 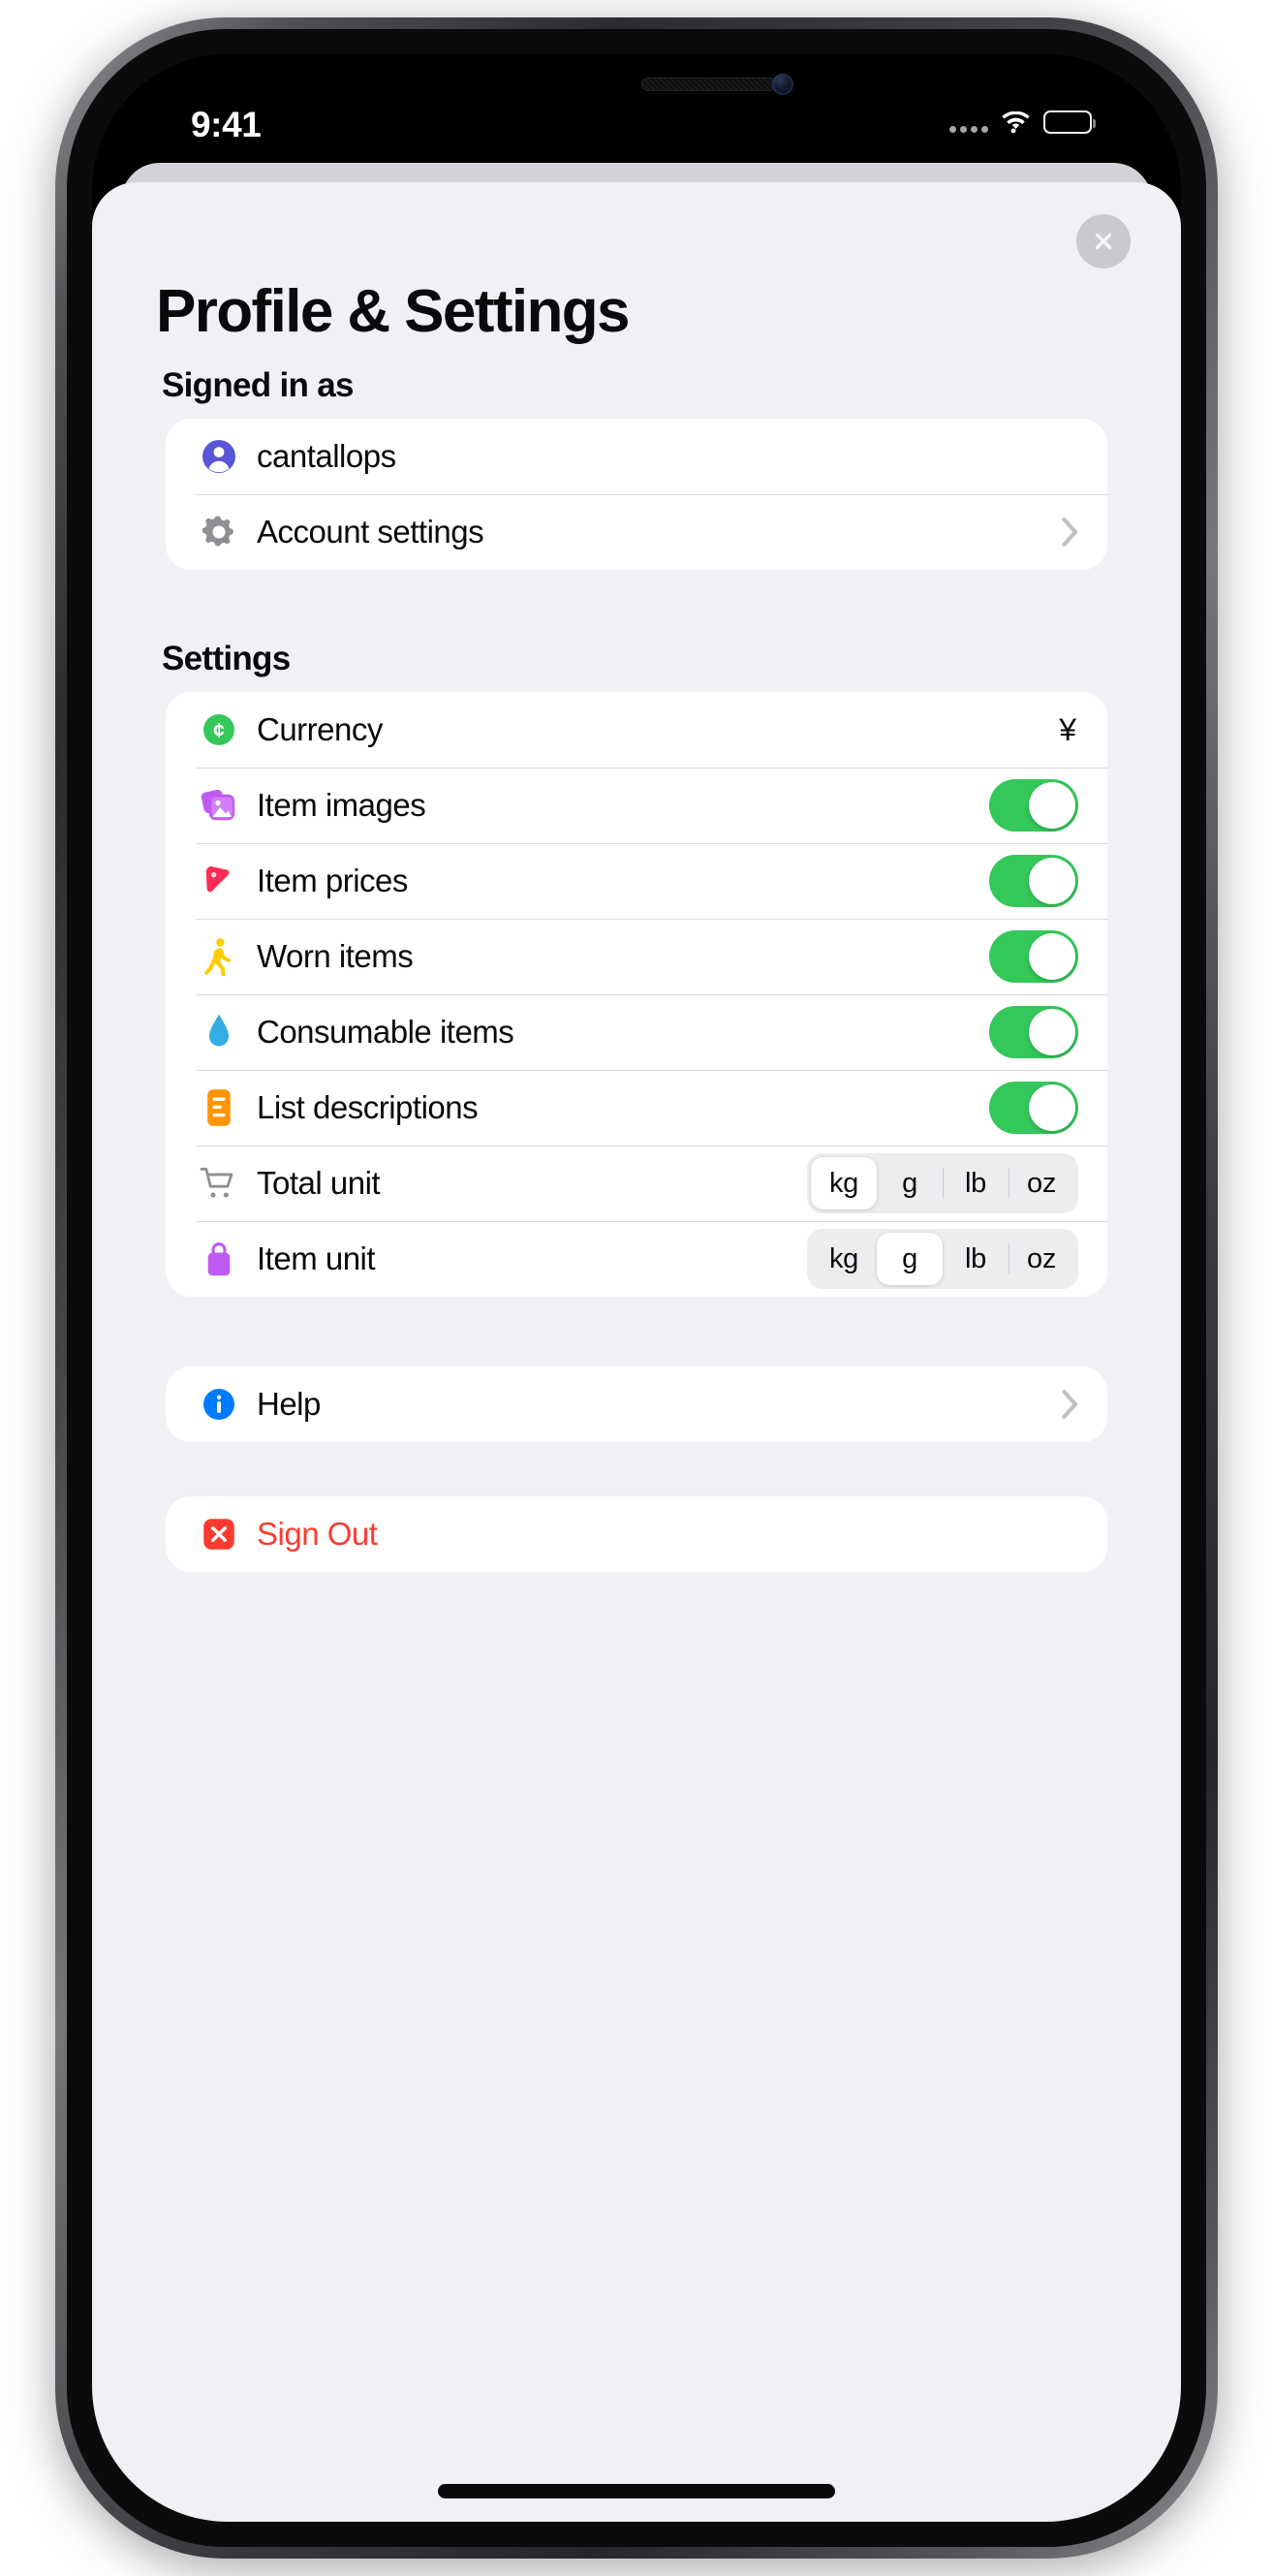 What do you see at coordinates (1016, 121) in the screenshot?
I see `wifi-icon` at bounding box center [1016, 121].